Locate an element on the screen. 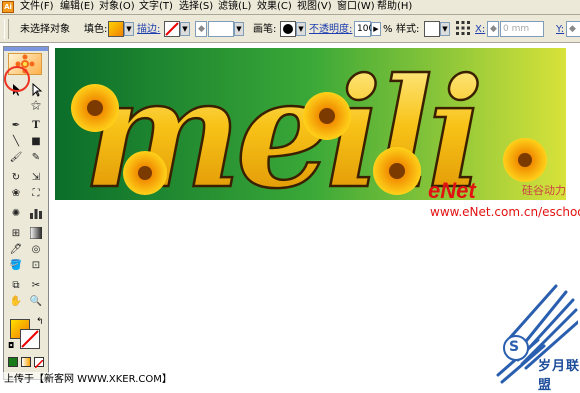 Image resolution: width=580 pixels, height=393 pixels. enet-logo: eNet is located at coordinates (452, 190).